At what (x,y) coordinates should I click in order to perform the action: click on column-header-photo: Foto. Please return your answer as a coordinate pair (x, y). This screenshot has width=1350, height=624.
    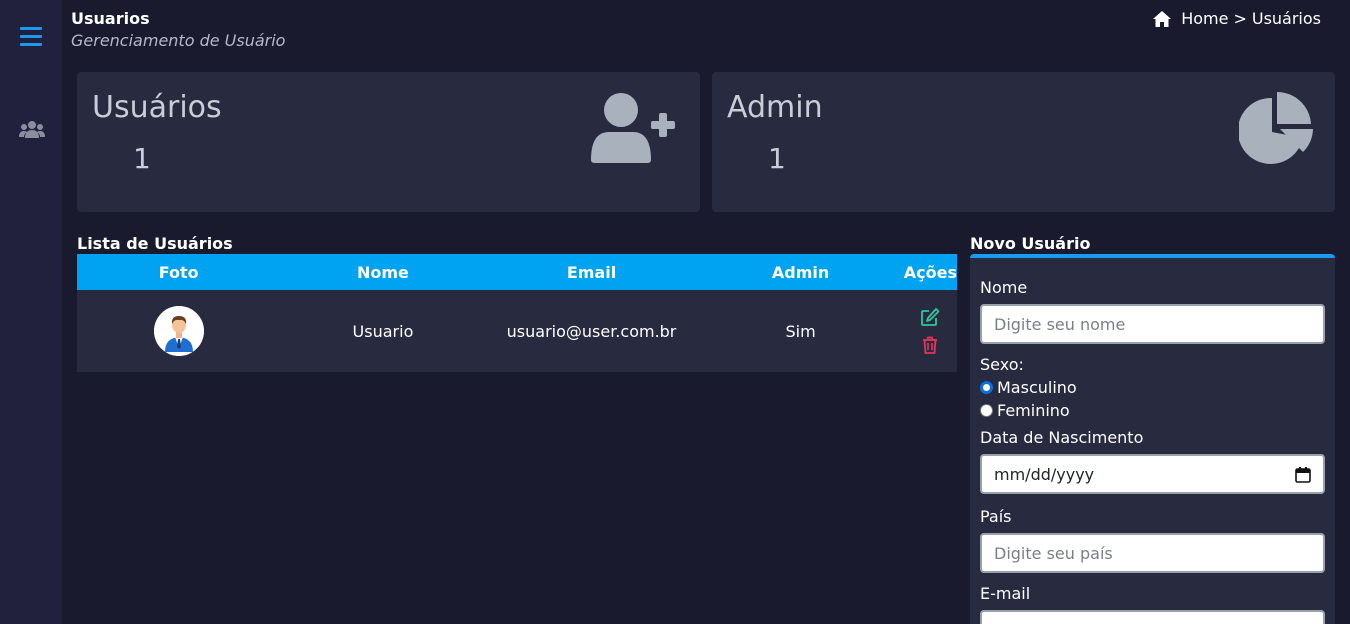
    Looking at the image, I should click on (178, 272).